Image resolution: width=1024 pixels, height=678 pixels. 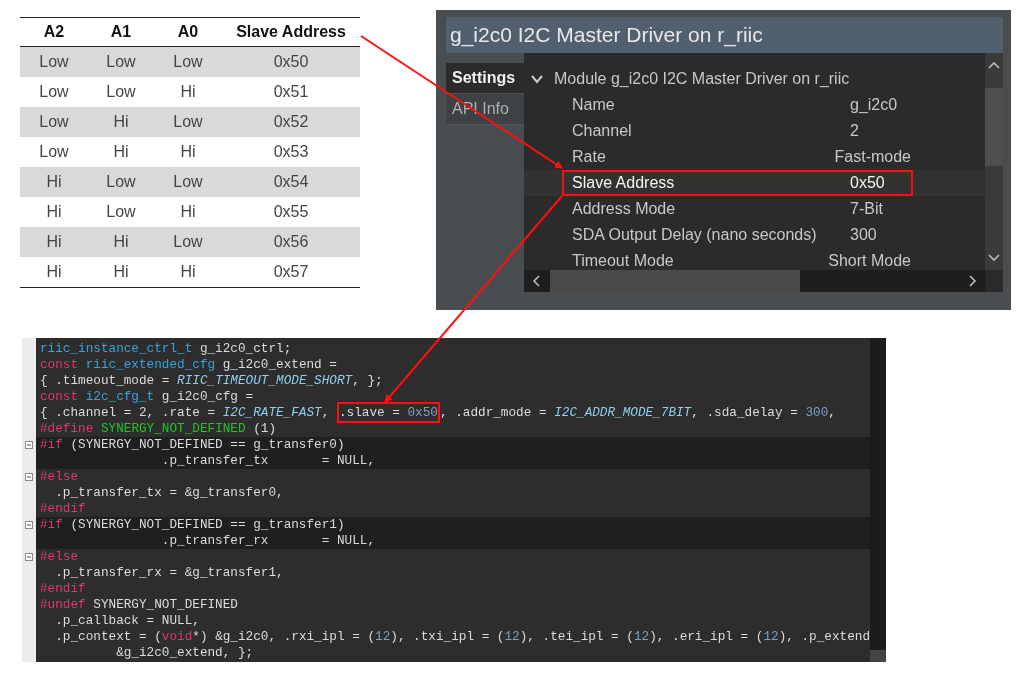 What do you see at coordinates (724, 35) in the screenshot?
I see `panel-title: g_i2c0 I2C Master Driver on r_riic` at bounding box center [724, 35].